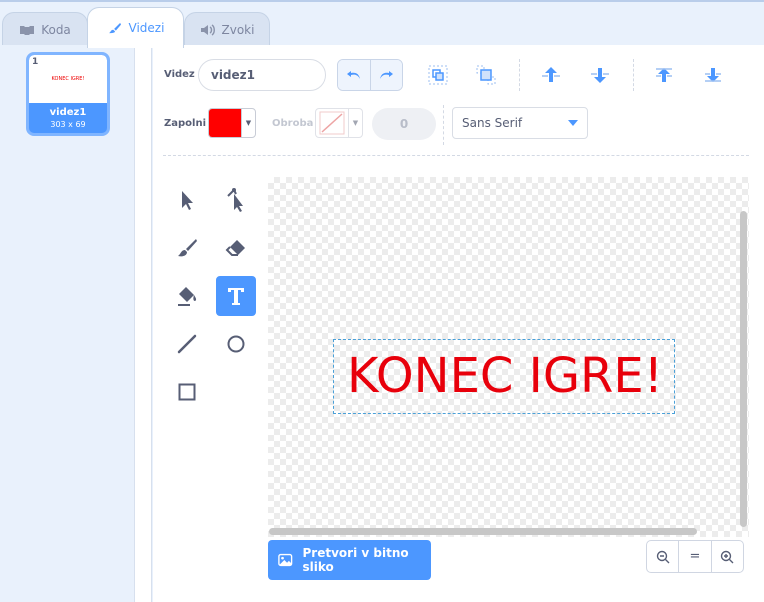 This screenshot has height=602, width=764. Describe the element at coordinates (225, 123) in the screenshot. I see `fill-color-swatch` at that location.